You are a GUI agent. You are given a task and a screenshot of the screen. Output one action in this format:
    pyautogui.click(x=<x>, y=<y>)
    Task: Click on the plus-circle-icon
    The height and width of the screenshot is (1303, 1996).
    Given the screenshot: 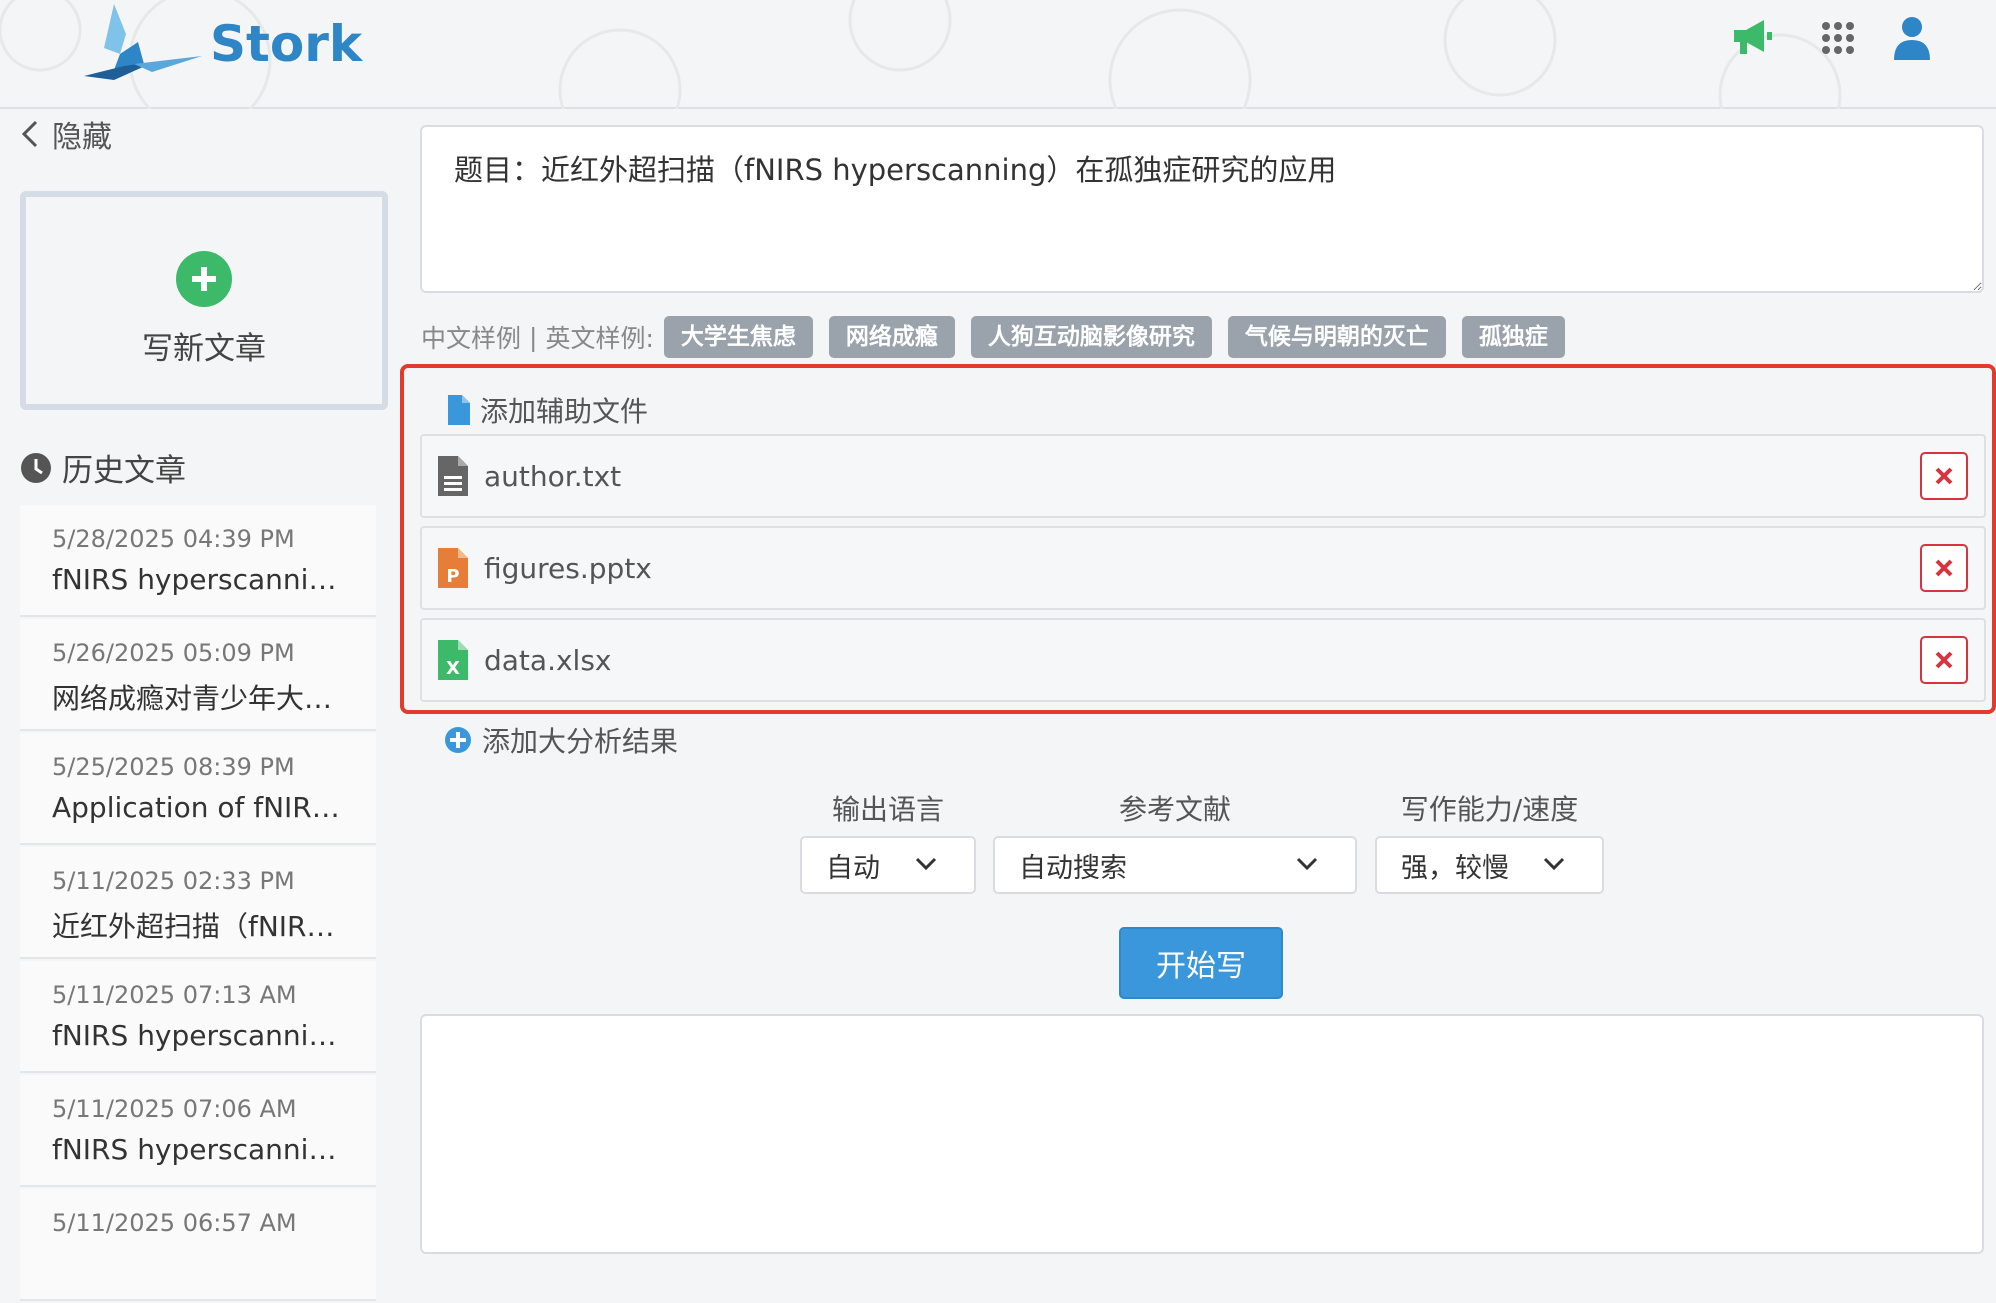 What is the action you would take?
    pyautogui.click(x=458, y=740)
    